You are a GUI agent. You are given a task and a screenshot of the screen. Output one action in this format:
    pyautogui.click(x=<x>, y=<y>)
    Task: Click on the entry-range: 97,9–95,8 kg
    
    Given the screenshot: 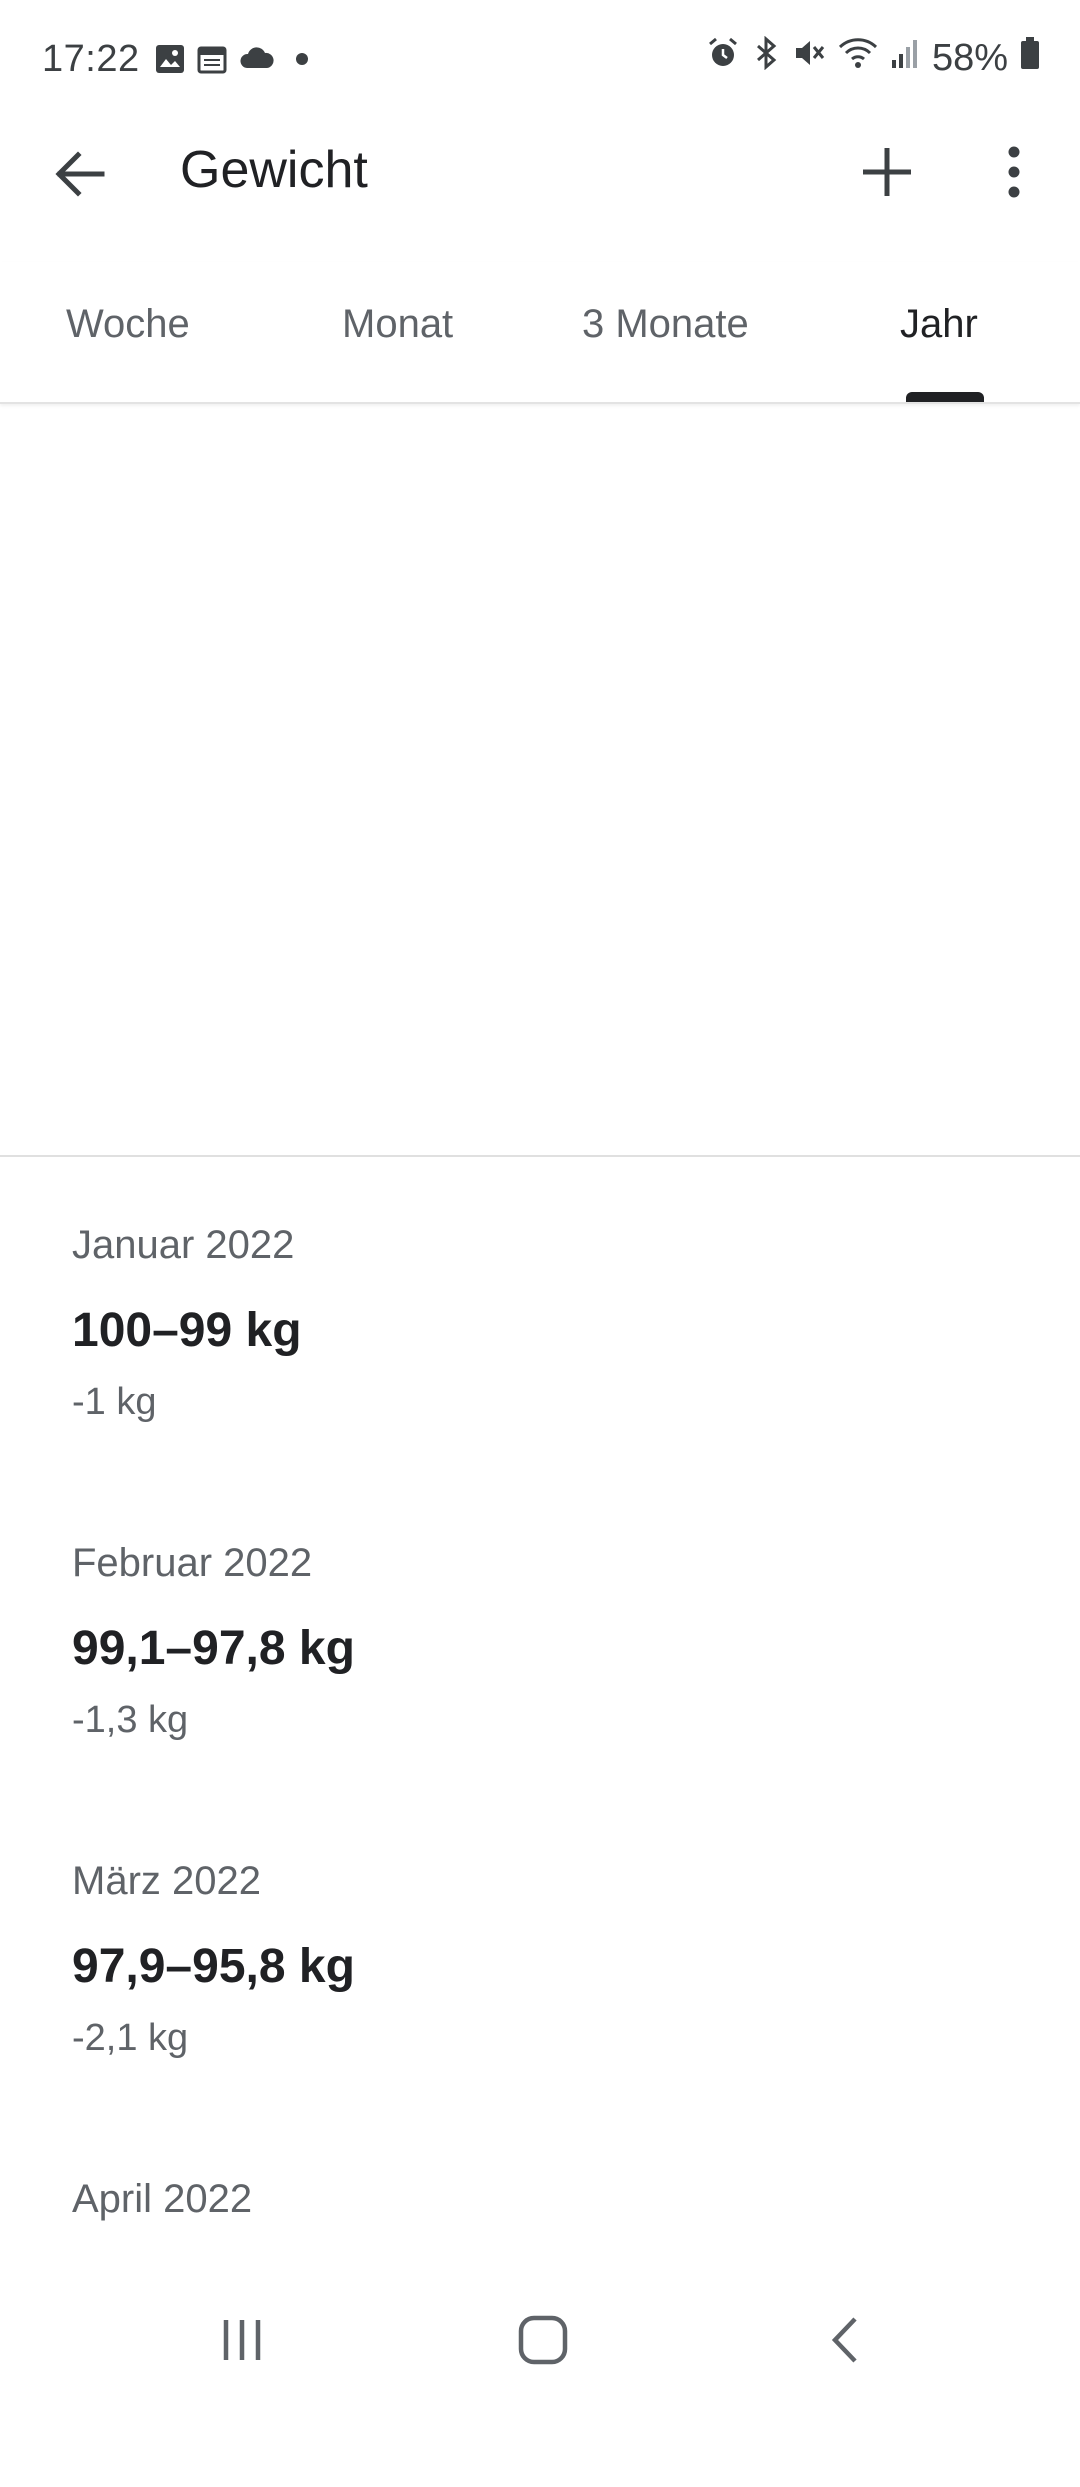 What is the action you would take?
    pyautogui.click(x=213, y=1966)
    